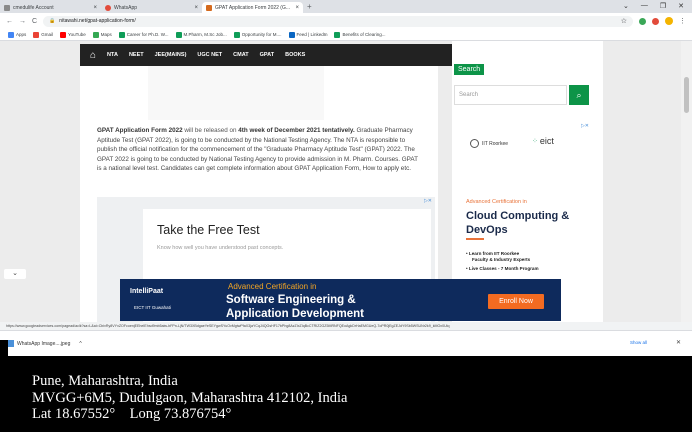 The height and width of the screenshot is (432, 692). Describe the element at coordinates (346, 343) in the screenshot. I see `download-bar: WhatsApp Image....jpeg ^ Show all ✕` at that location.